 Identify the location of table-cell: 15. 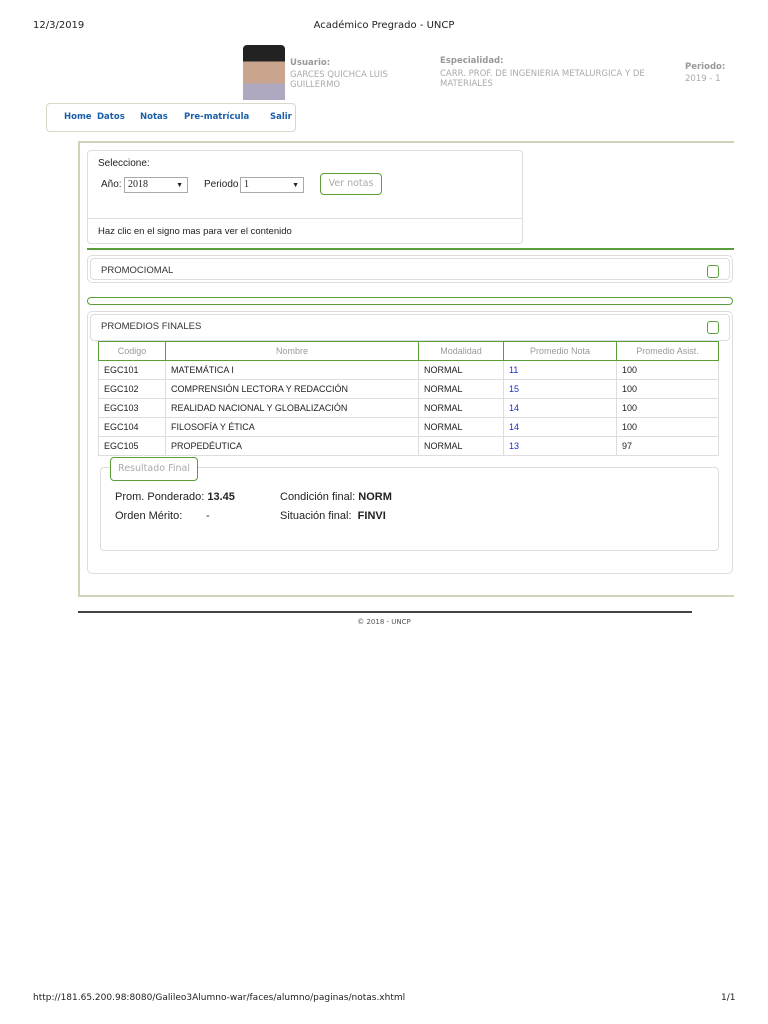
(560, 389).